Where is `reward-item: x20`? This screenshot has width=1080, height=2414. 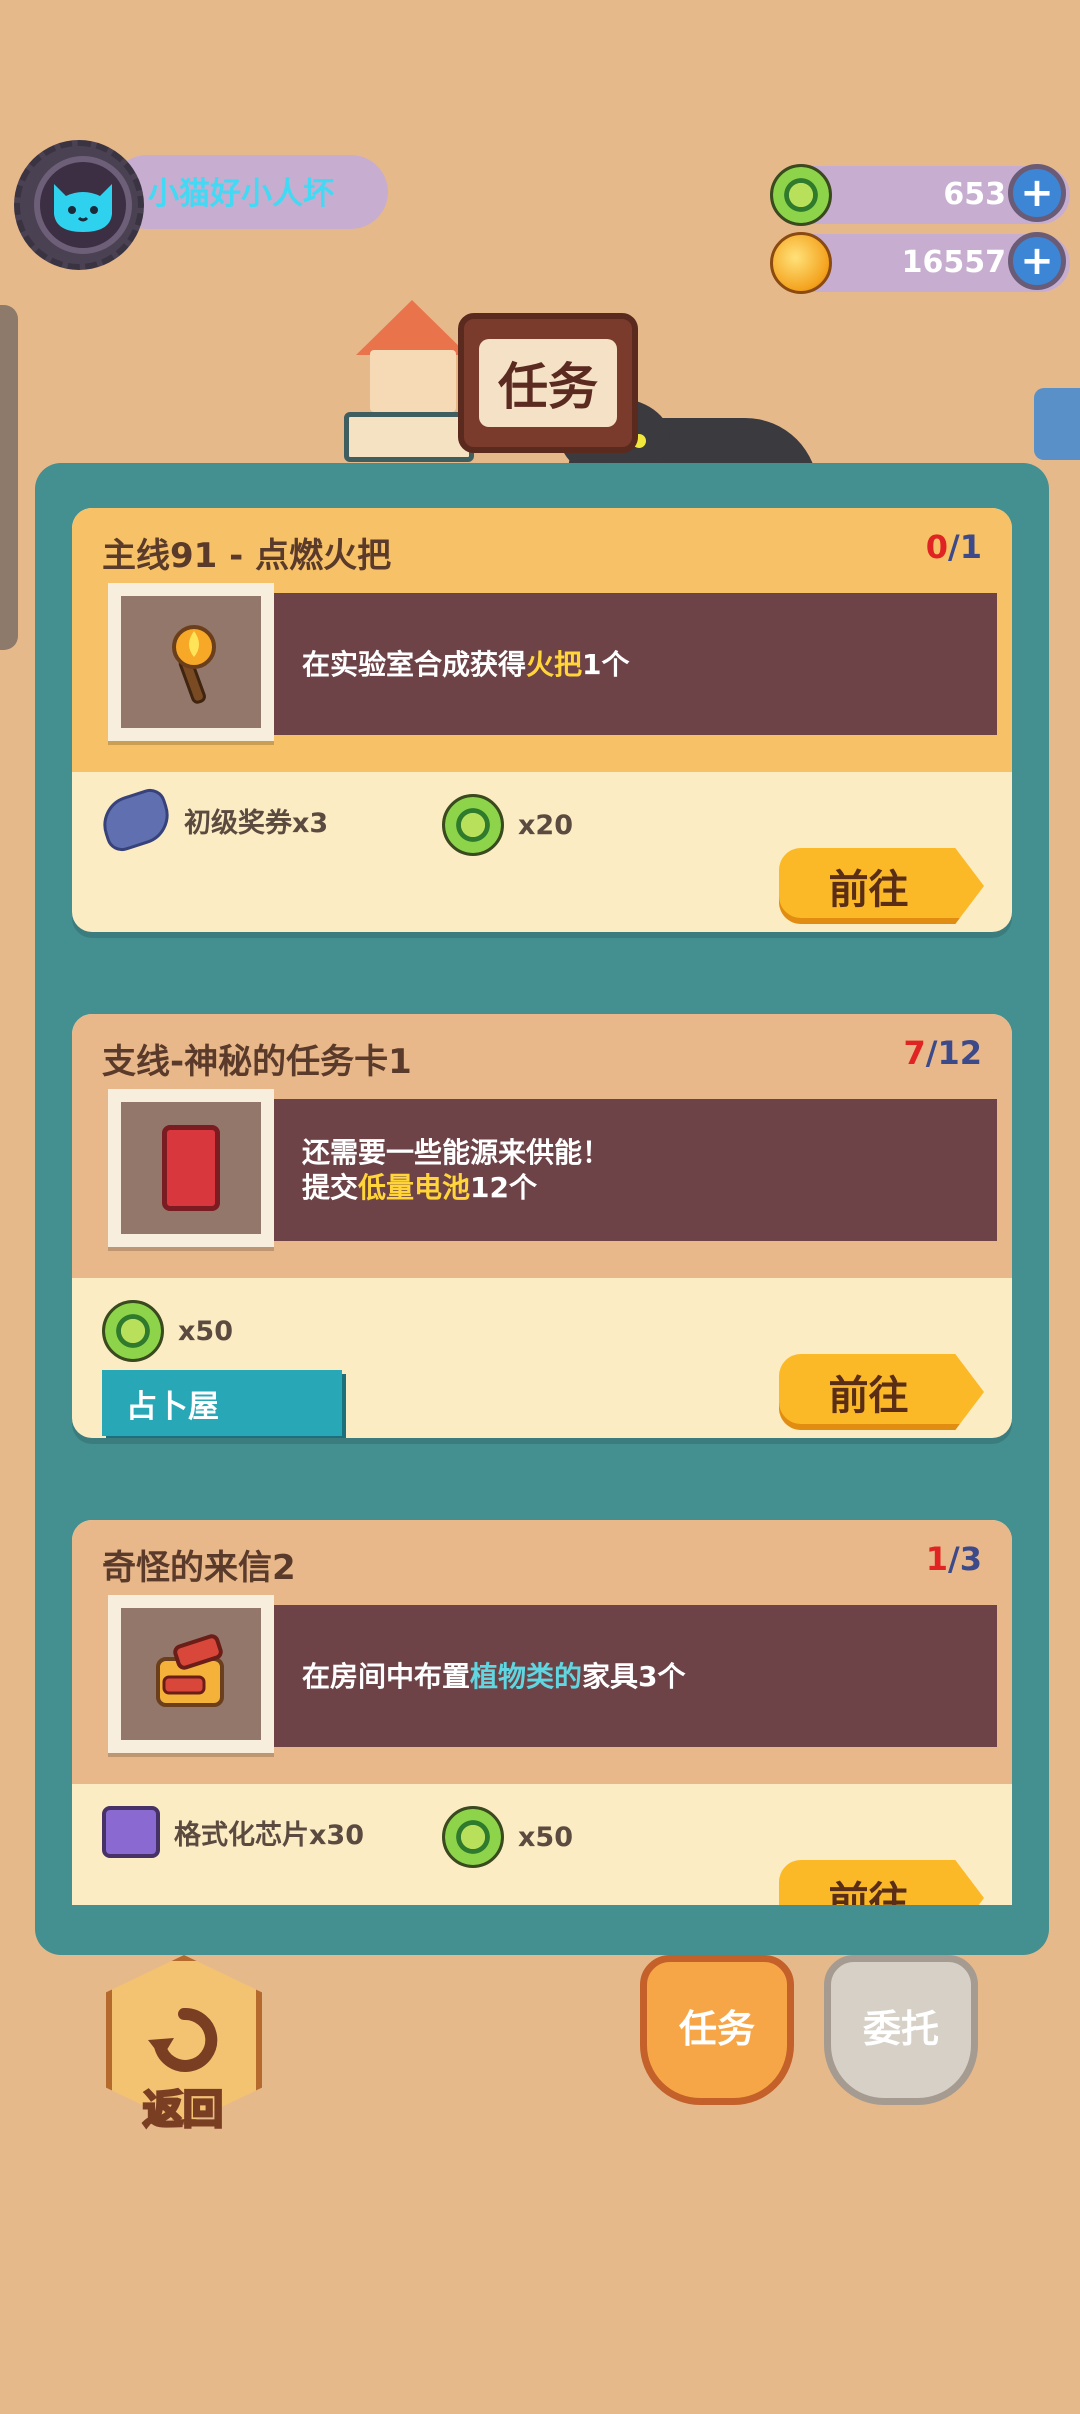
reward-item: x20 is located at coordinates (507, 825).